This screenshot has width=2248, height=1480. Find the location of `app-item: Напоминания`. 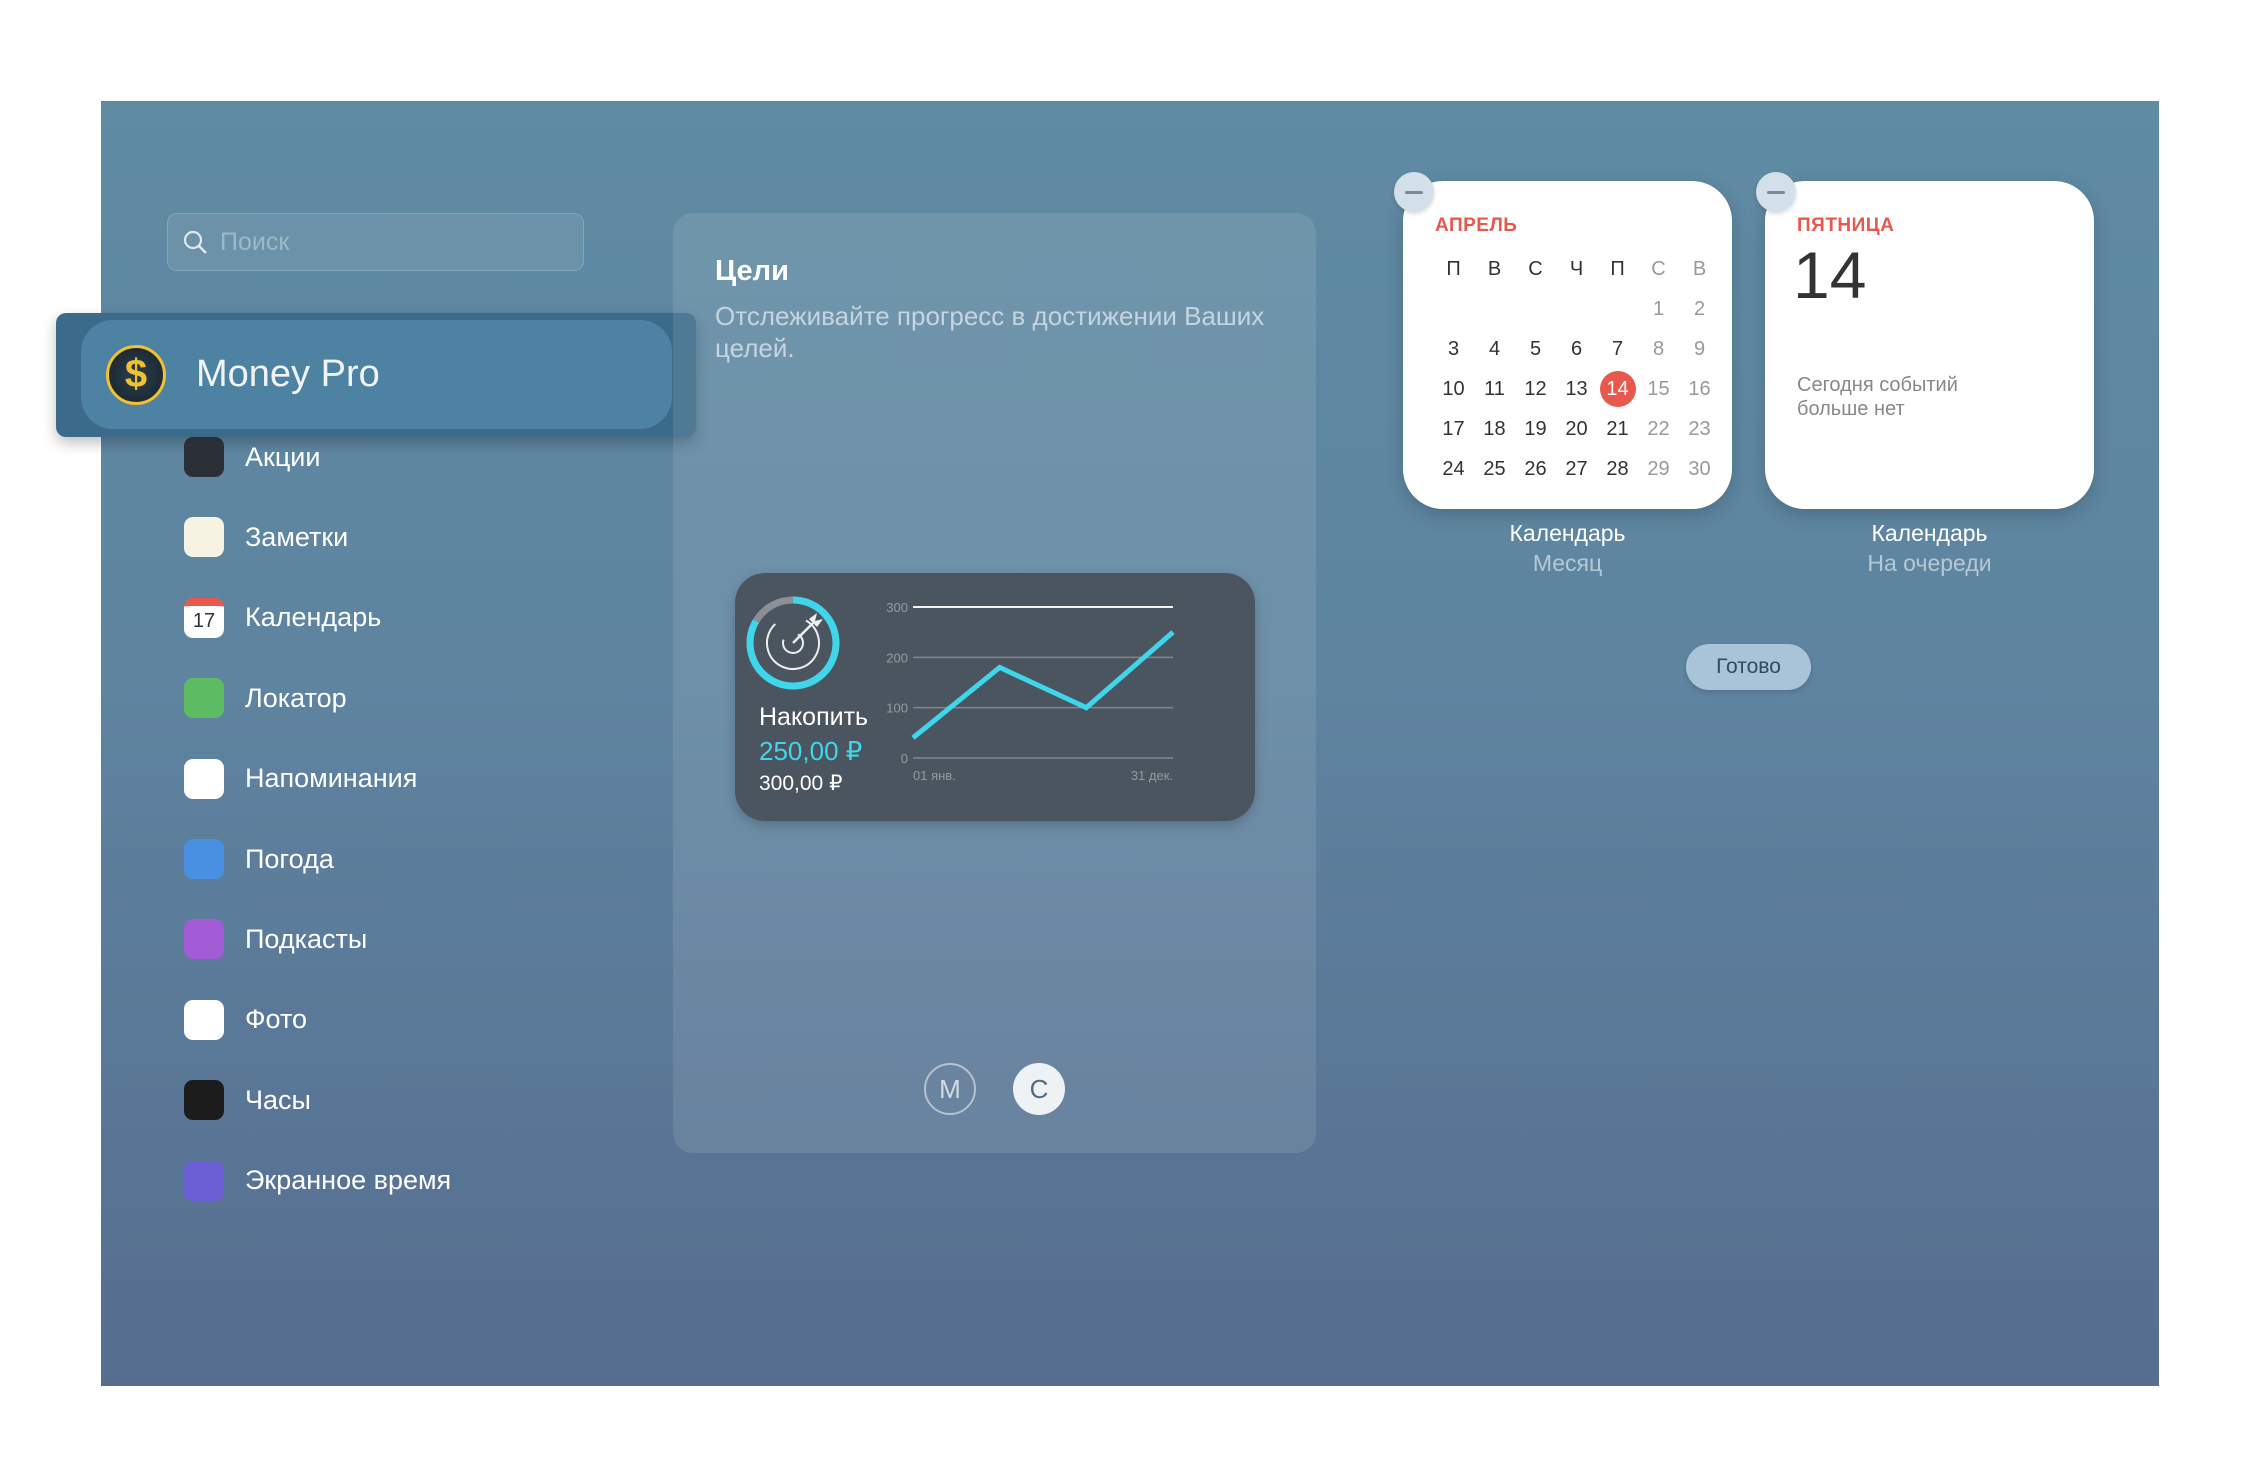

app-item: Напоминания is located at coordinates (300, 779).